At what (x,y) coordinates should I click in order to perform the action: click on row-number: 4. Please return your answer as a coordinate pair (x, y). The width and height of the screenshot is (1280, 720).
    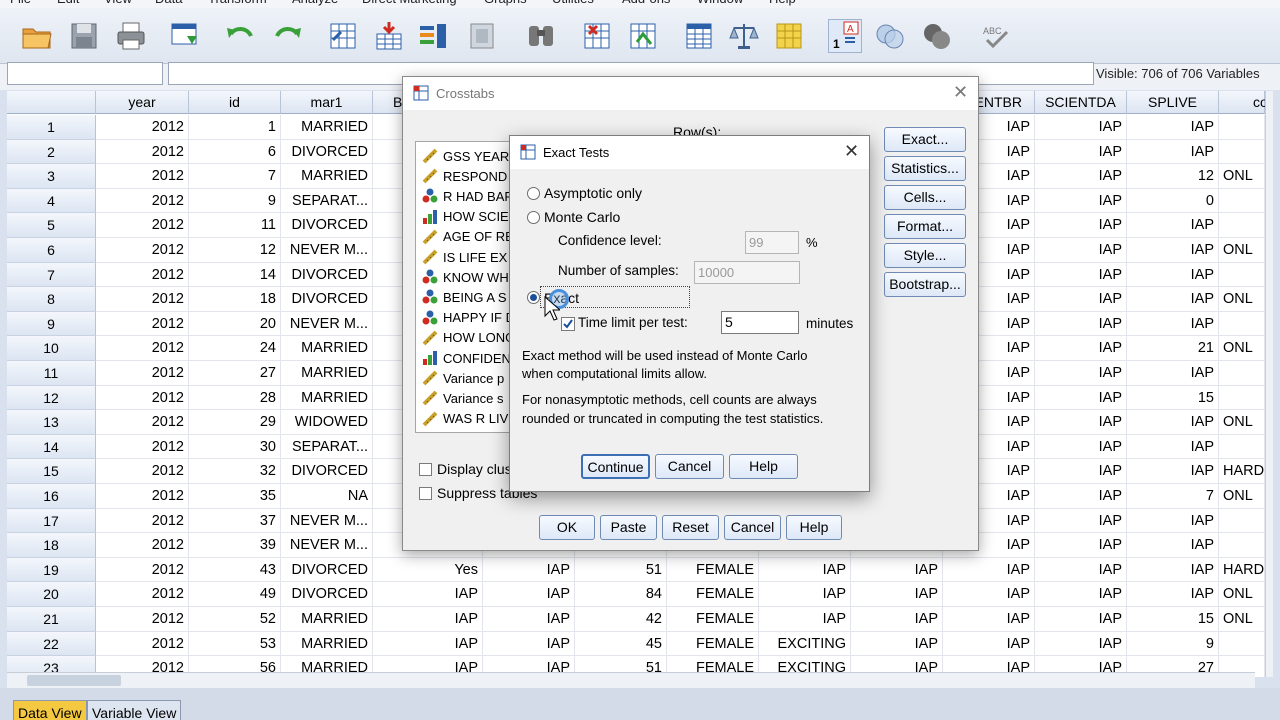
    Looking at the image, I should click on (51, 201).